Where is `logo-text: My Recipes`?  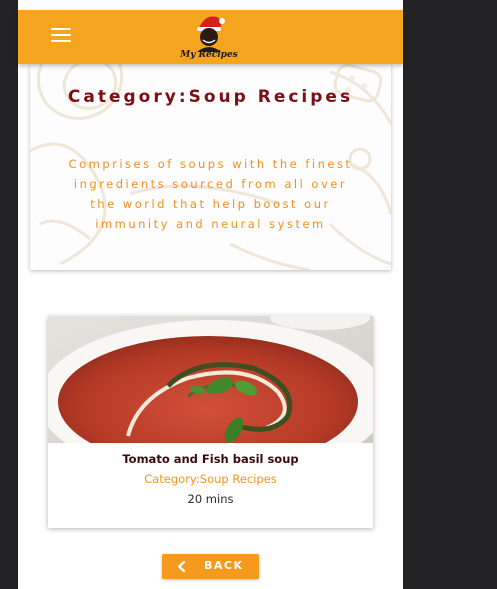 logo-text: My Recipes is located at coordinates (208, 55).